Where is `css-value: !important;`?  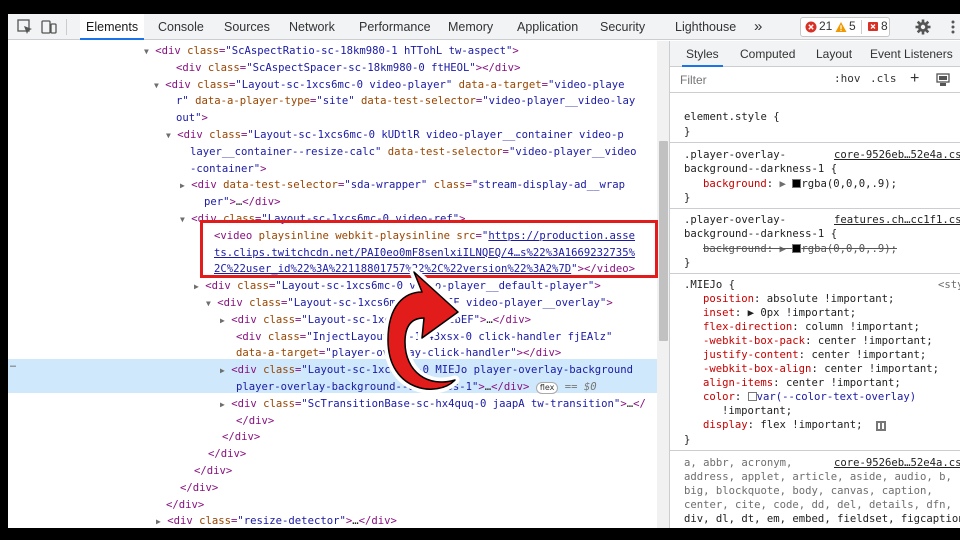
css-value: !important; is located at coordinates (757, 411).